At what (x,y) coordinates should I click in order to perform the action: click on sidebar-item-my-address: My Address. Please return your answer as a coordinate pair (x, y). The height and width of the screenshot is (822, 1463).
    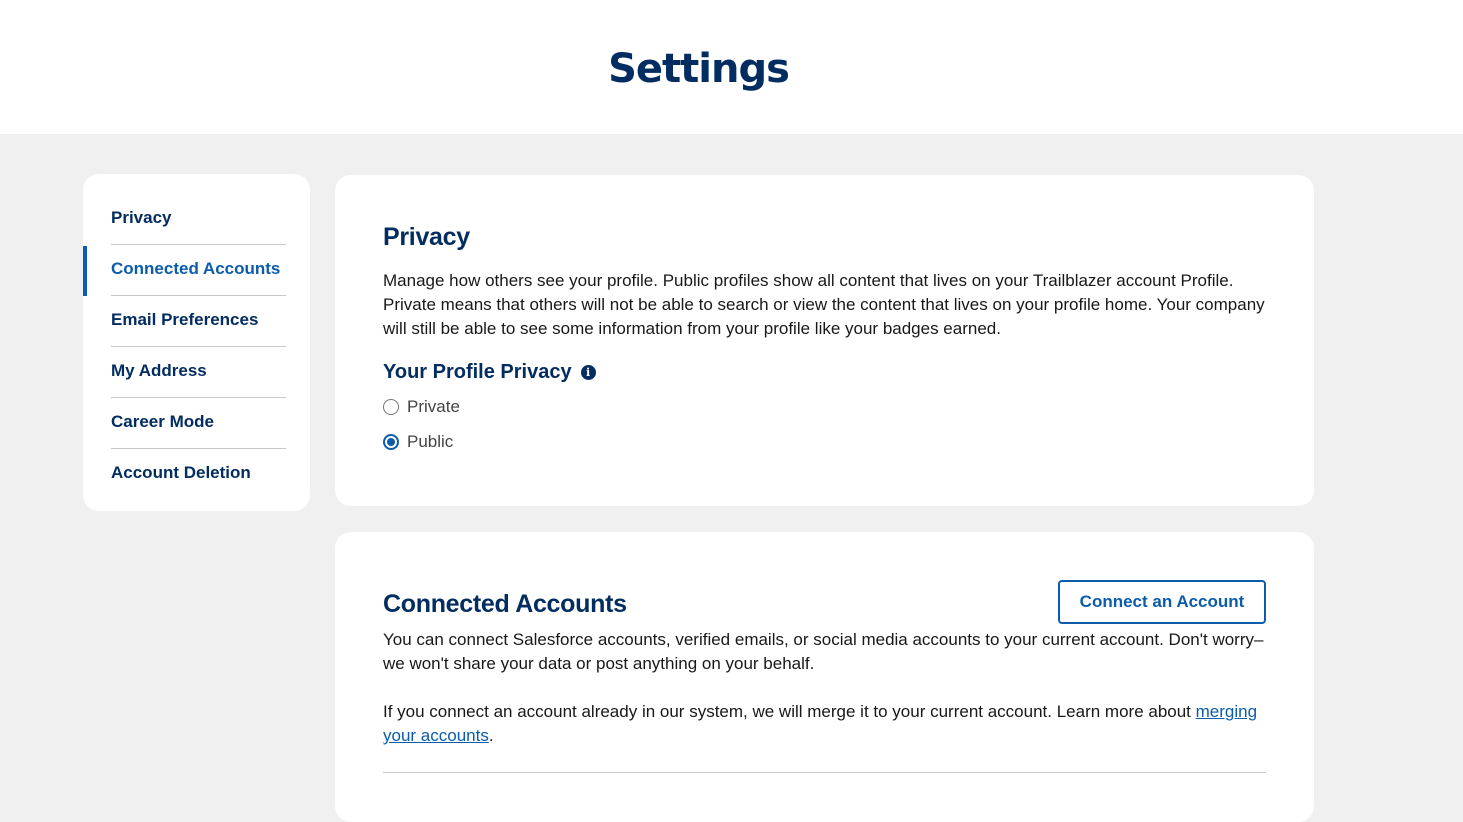
    Looking at the image, I should click on (198, 372).